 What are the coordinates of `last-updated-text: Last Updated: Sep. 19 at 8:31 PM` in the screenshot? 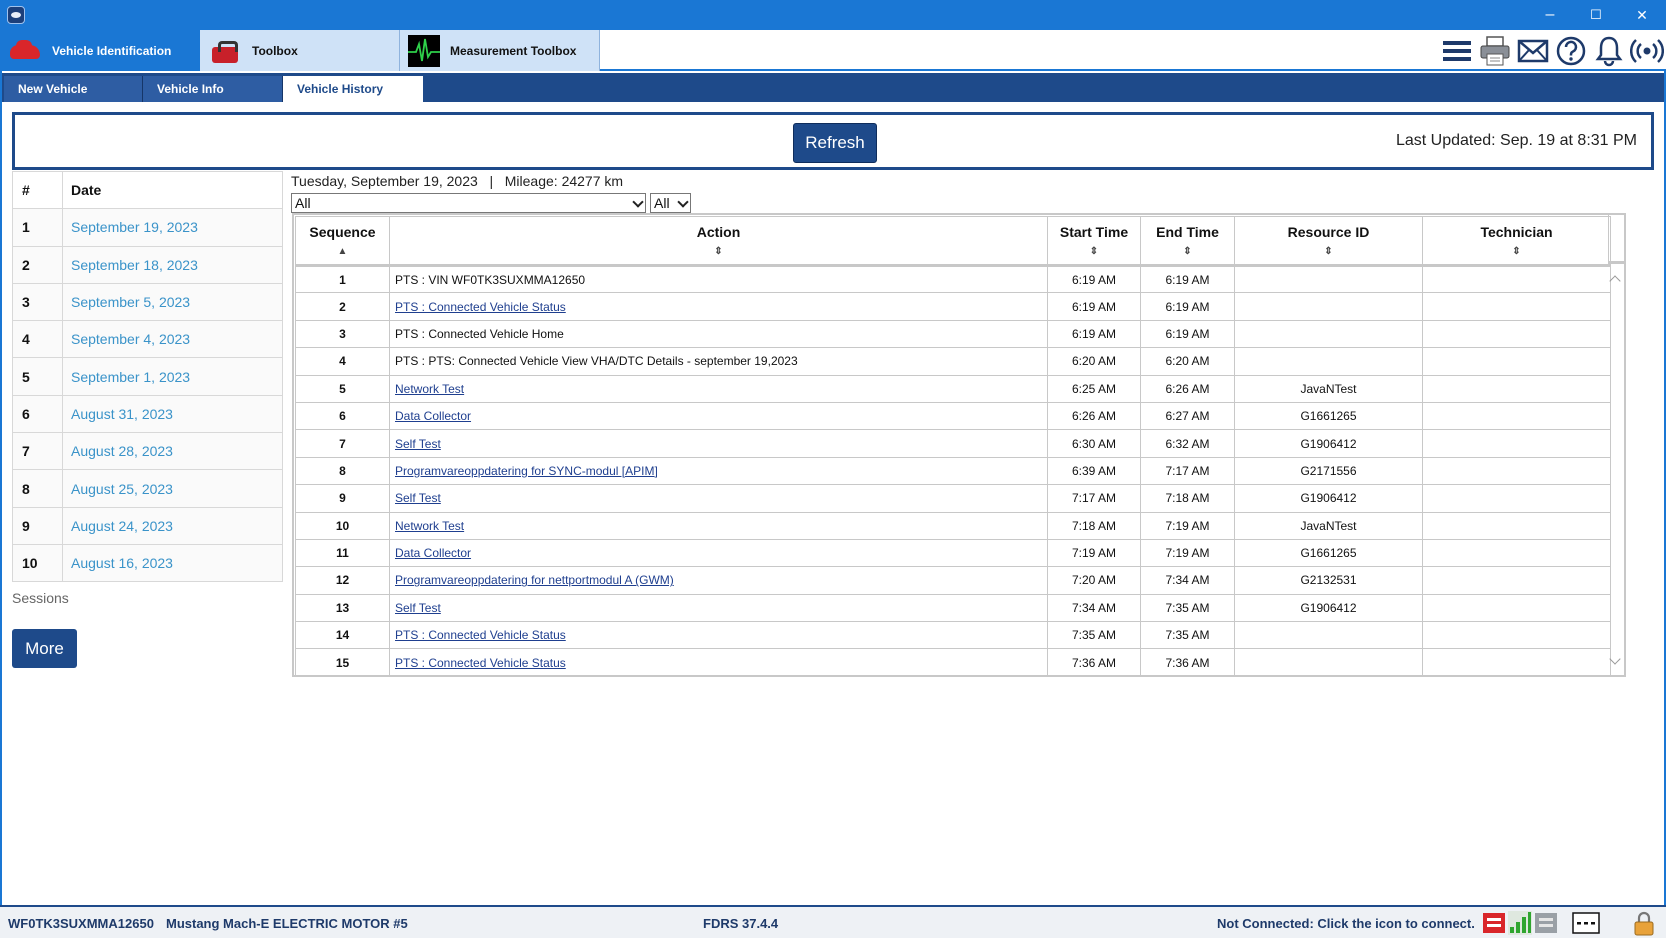 It's located at (1516, 140).